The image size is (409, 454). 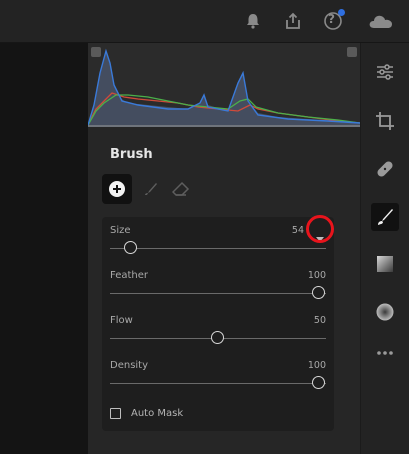 I want to click on shadow-clipping-toggle, so click(x=96, y=52).